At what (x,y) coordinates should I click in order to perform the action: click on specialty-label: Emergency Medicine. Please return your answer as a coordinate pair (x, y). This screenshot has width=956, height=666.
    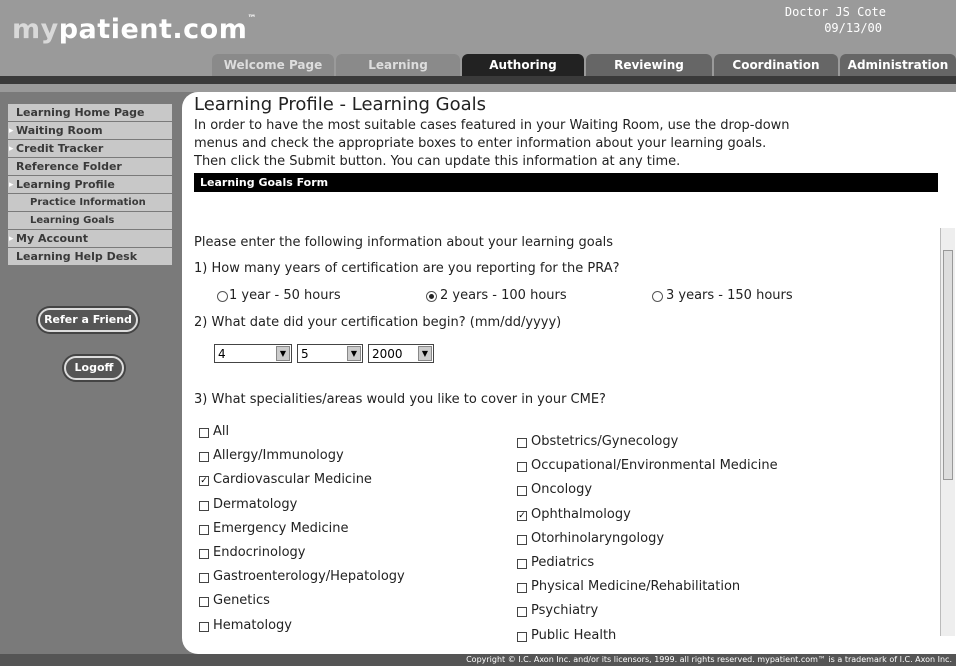
    Looking at the image, I should click on (281, 528).